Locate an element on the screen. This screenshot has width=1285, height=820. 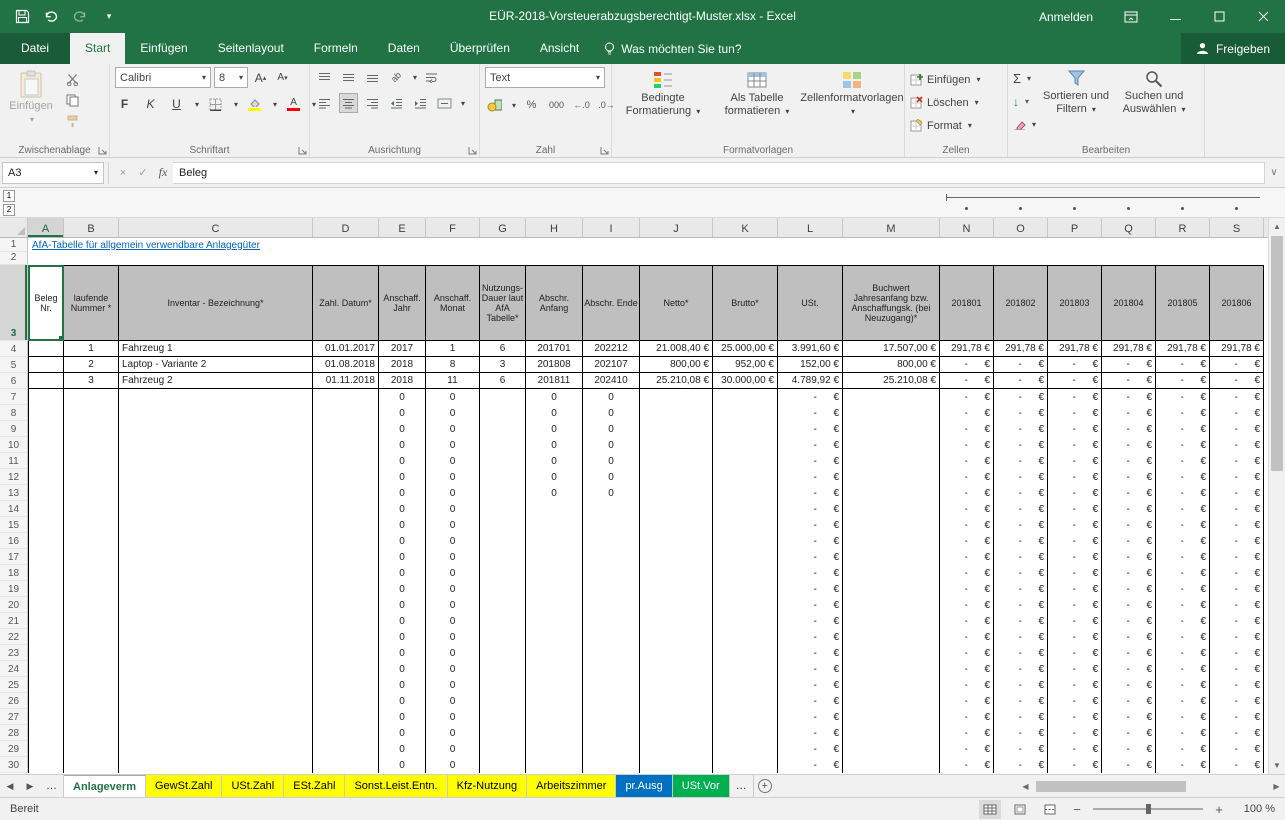
cell-L20: - € is located at coordinates (810, 605).